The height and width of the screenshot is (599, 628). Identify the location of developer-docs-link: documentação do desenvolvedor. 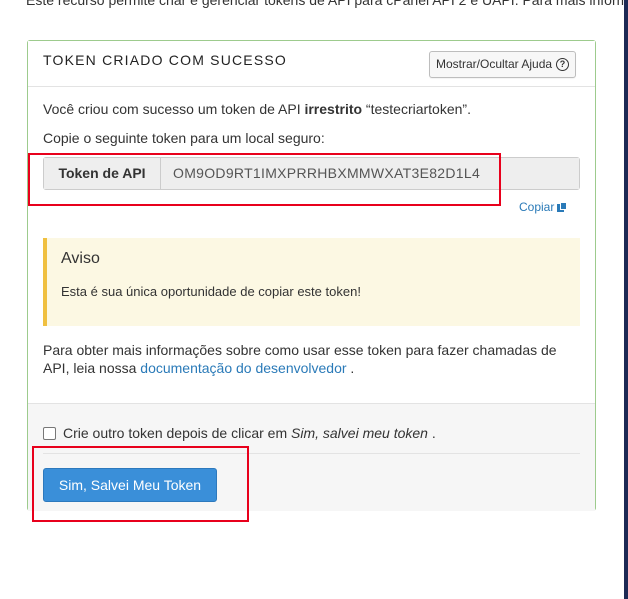
(243, 368).